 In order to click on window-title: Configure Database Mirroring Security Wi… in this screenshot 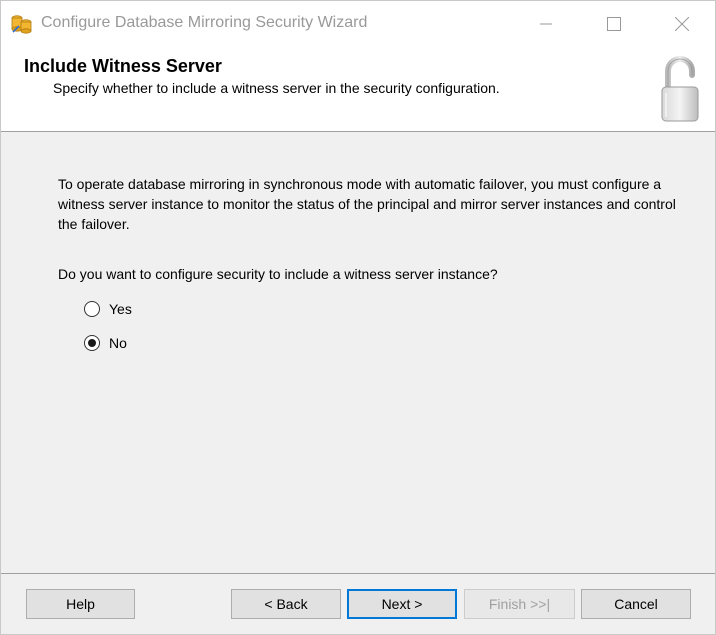, I will do `click(204, 22)`.